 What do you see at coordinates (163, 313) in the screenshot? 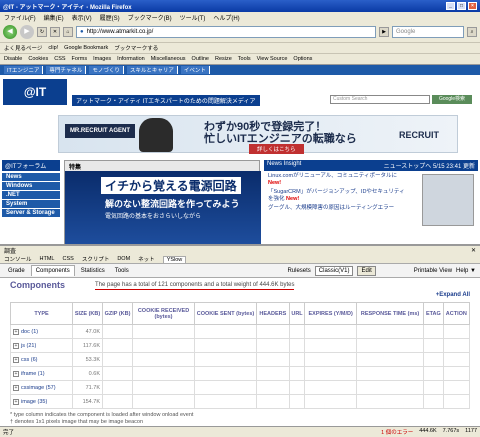
I see `column-cookie-received: COOKIE RECEIVED (bytes)` at bounding box center [163, 313].